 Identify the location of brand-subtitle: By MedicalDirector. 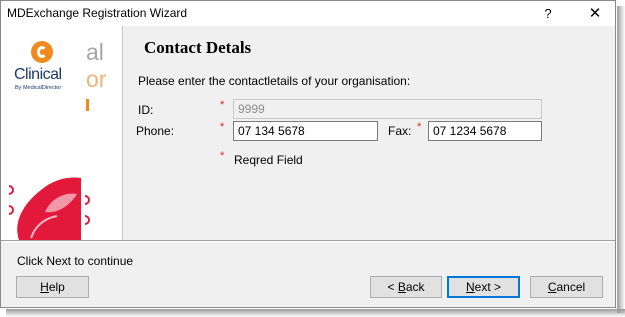
(38, 88).